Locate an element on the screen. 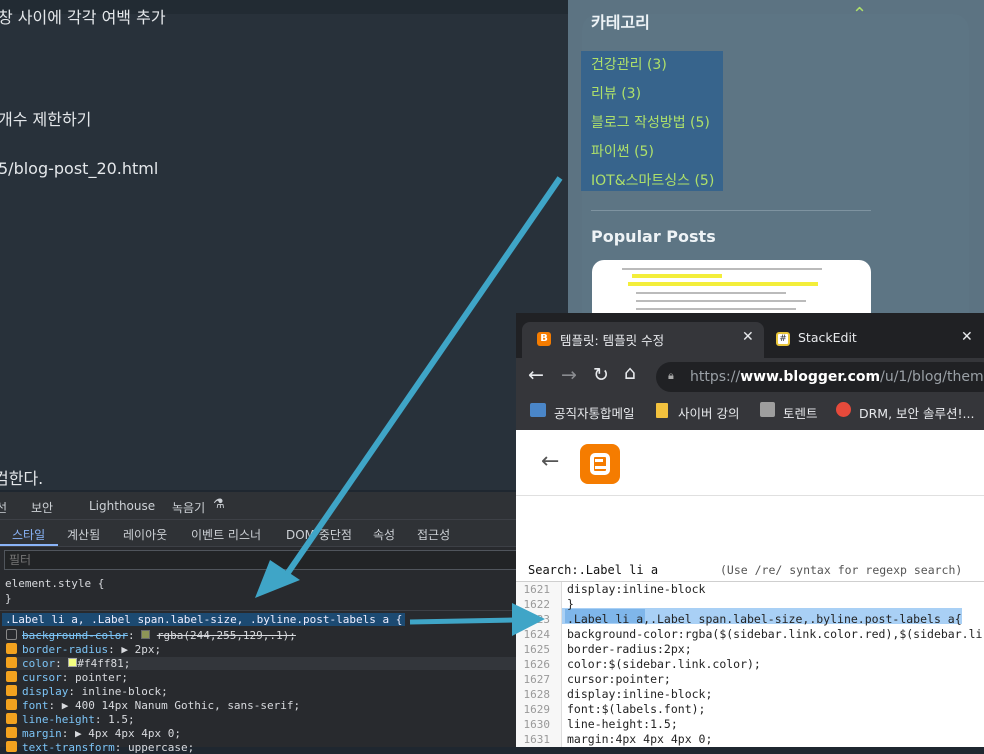  arrow-head is located at coordinates (528, 619).